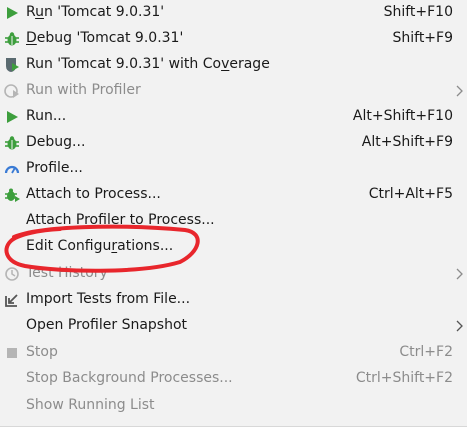  I want to click on menu-item-run-with-profiler: Run with Profiler, so click(233, 91).